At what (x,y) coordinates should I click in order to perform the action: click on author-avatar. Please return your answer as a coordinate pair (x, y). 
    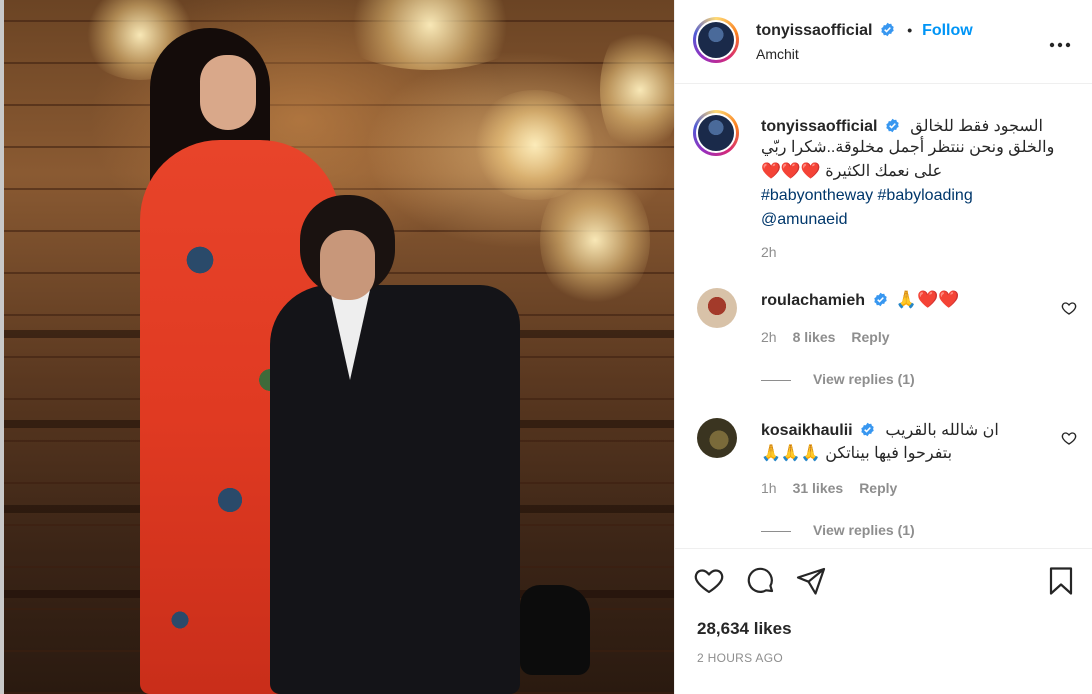
    Looking at the image, I should click on (716, 40).